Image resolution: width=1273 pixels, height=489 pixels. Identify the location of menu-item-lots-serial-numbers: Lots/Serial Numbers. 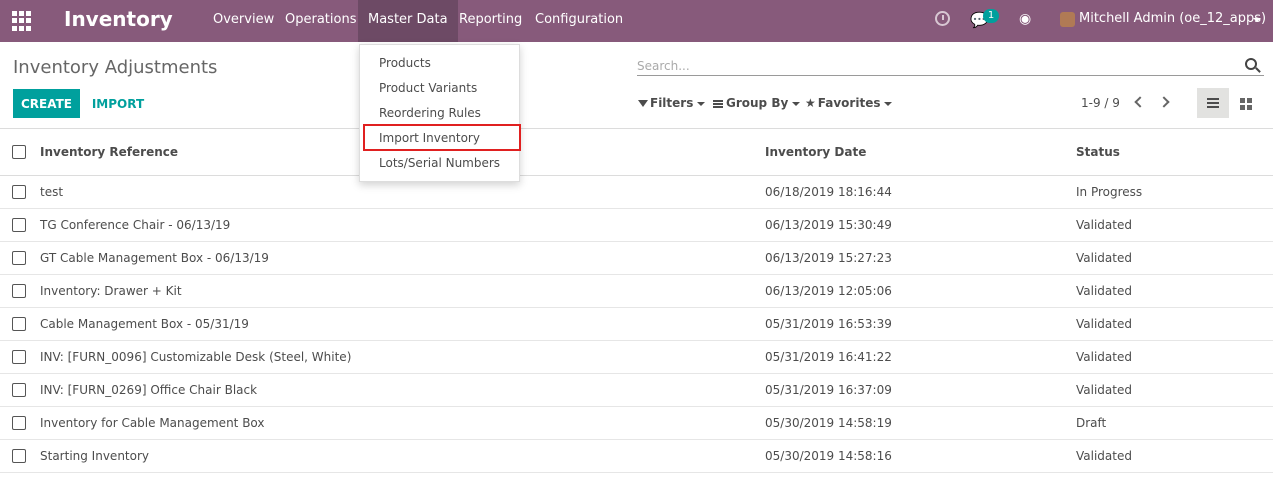
(439, 163).